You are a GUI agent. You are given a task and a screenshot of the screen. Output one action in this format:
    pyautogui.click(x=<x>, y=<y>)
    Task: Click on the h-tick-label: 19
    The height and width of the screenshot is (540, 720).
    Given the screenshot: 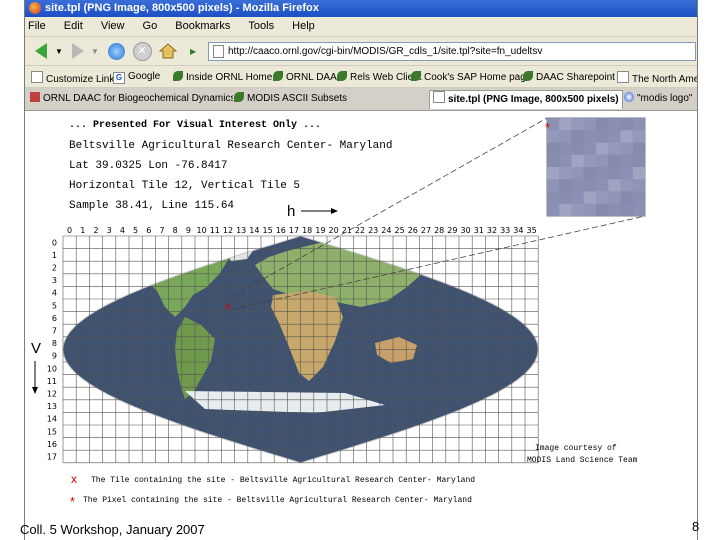 What is the action you would take?
    pyautogui.click(x=320, y=230)
    